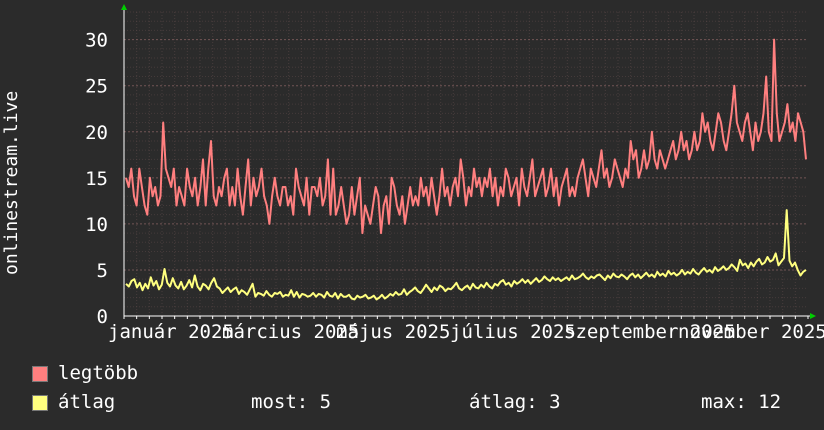 The width and height of the screenshot is (824, 430). Describe the element at coordinates (96, 133) in the screenshot. I see `y-tick-label: 20` at that location.